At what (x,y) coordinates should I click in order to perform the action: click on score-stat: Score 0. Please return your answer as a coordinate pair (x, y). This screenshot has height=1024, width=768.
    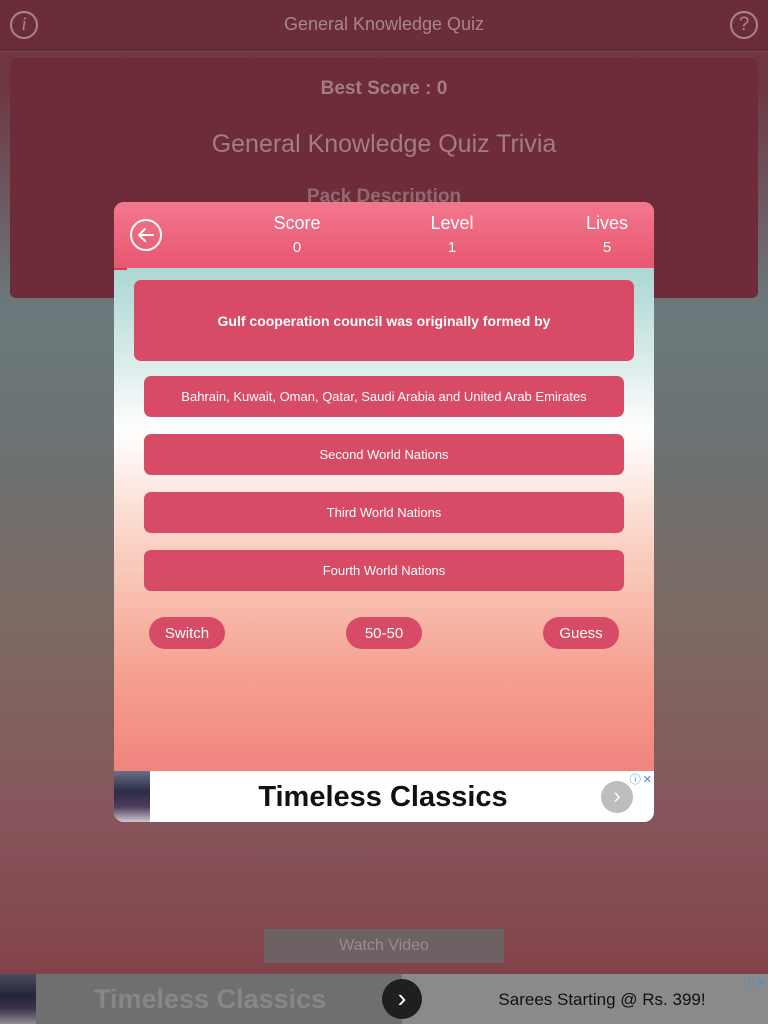
    Looking at the image, I should click on (297, 234).